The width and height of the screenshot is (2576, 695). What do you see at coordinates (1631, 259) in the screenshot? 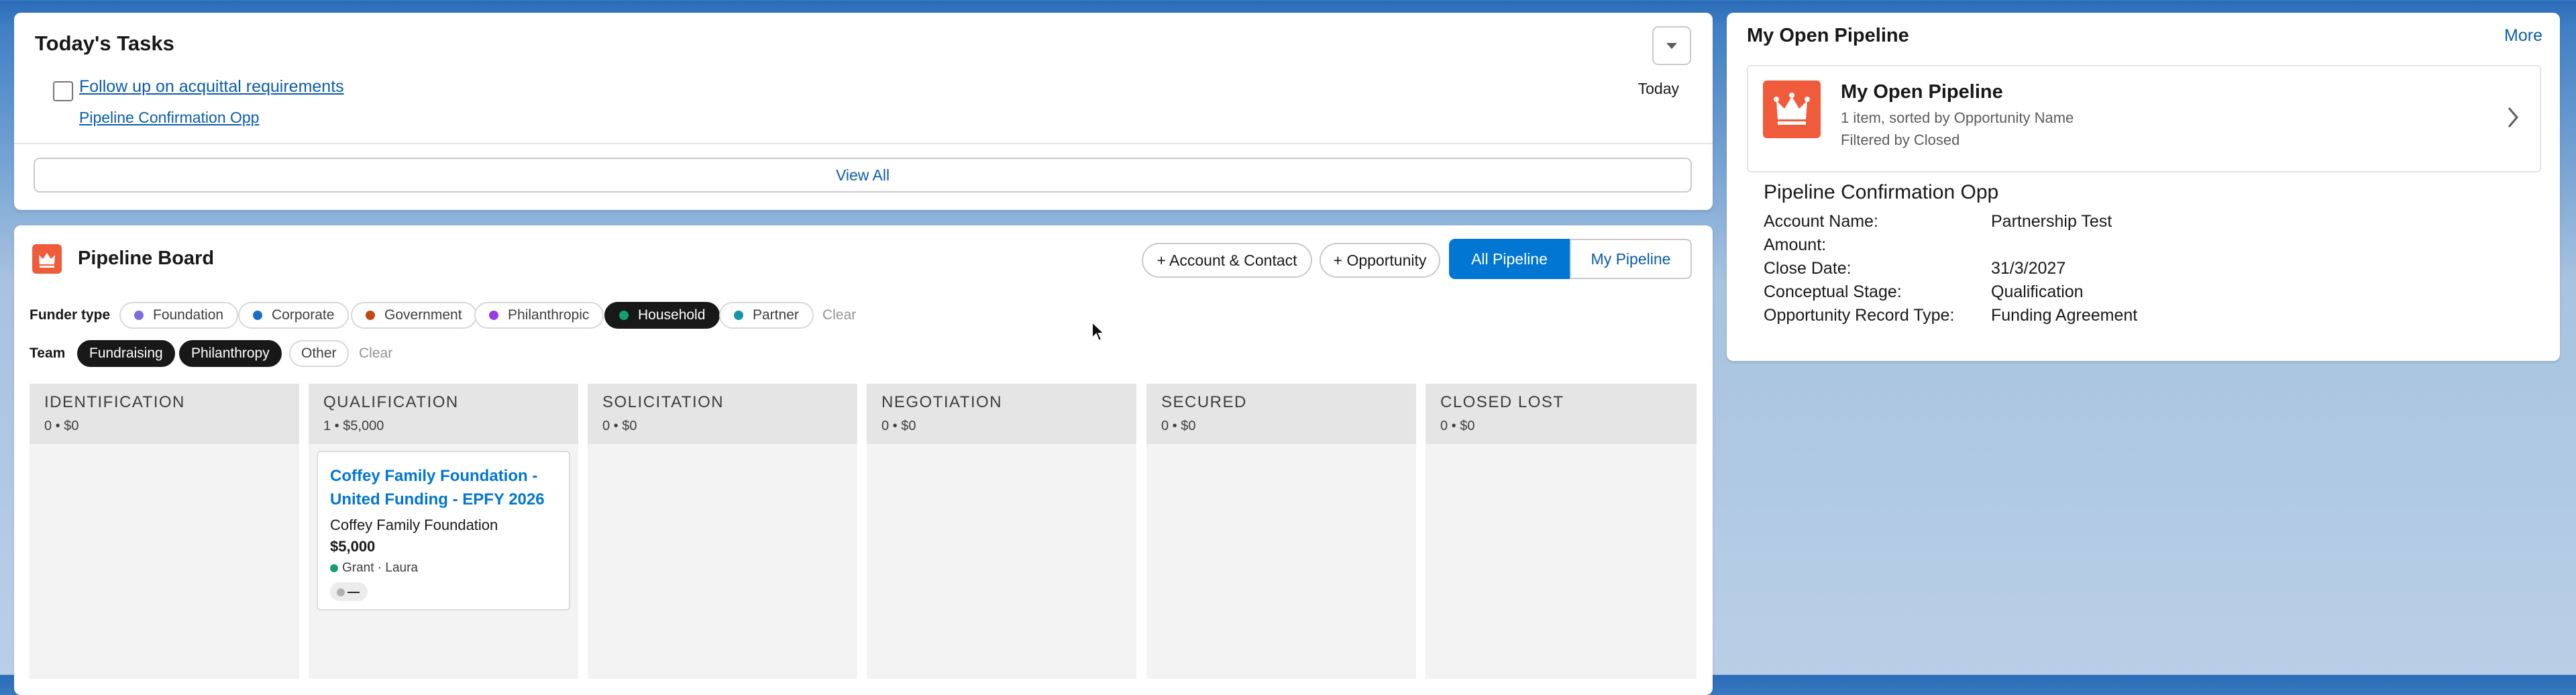
I see `my-pipeline-toggle: My Pipeline` at bounding box center [1631, 259].